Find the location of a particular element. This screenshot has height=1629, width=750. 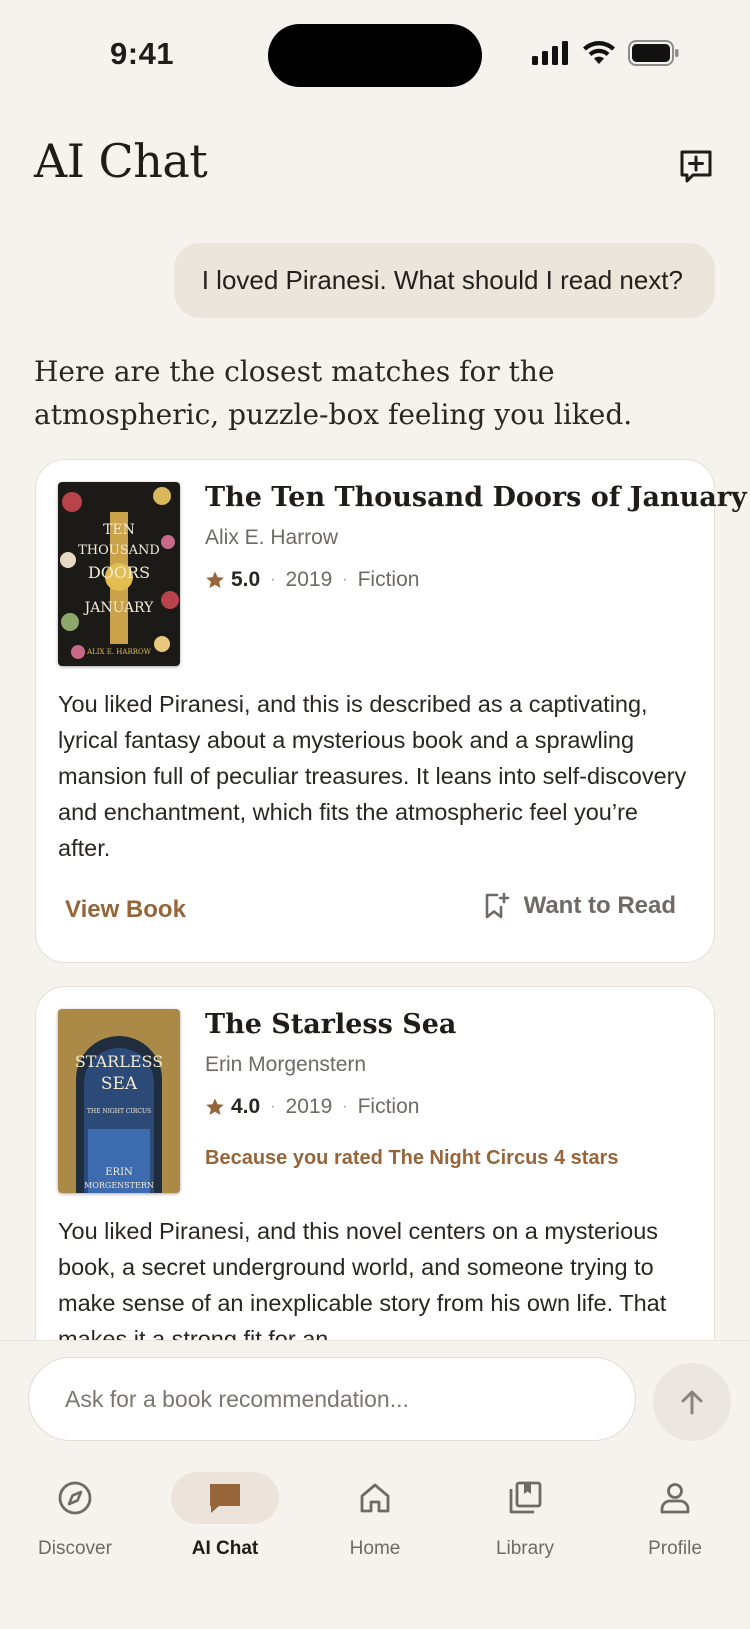

rating-value: 4.0 is located at coordinates (246, 1106).